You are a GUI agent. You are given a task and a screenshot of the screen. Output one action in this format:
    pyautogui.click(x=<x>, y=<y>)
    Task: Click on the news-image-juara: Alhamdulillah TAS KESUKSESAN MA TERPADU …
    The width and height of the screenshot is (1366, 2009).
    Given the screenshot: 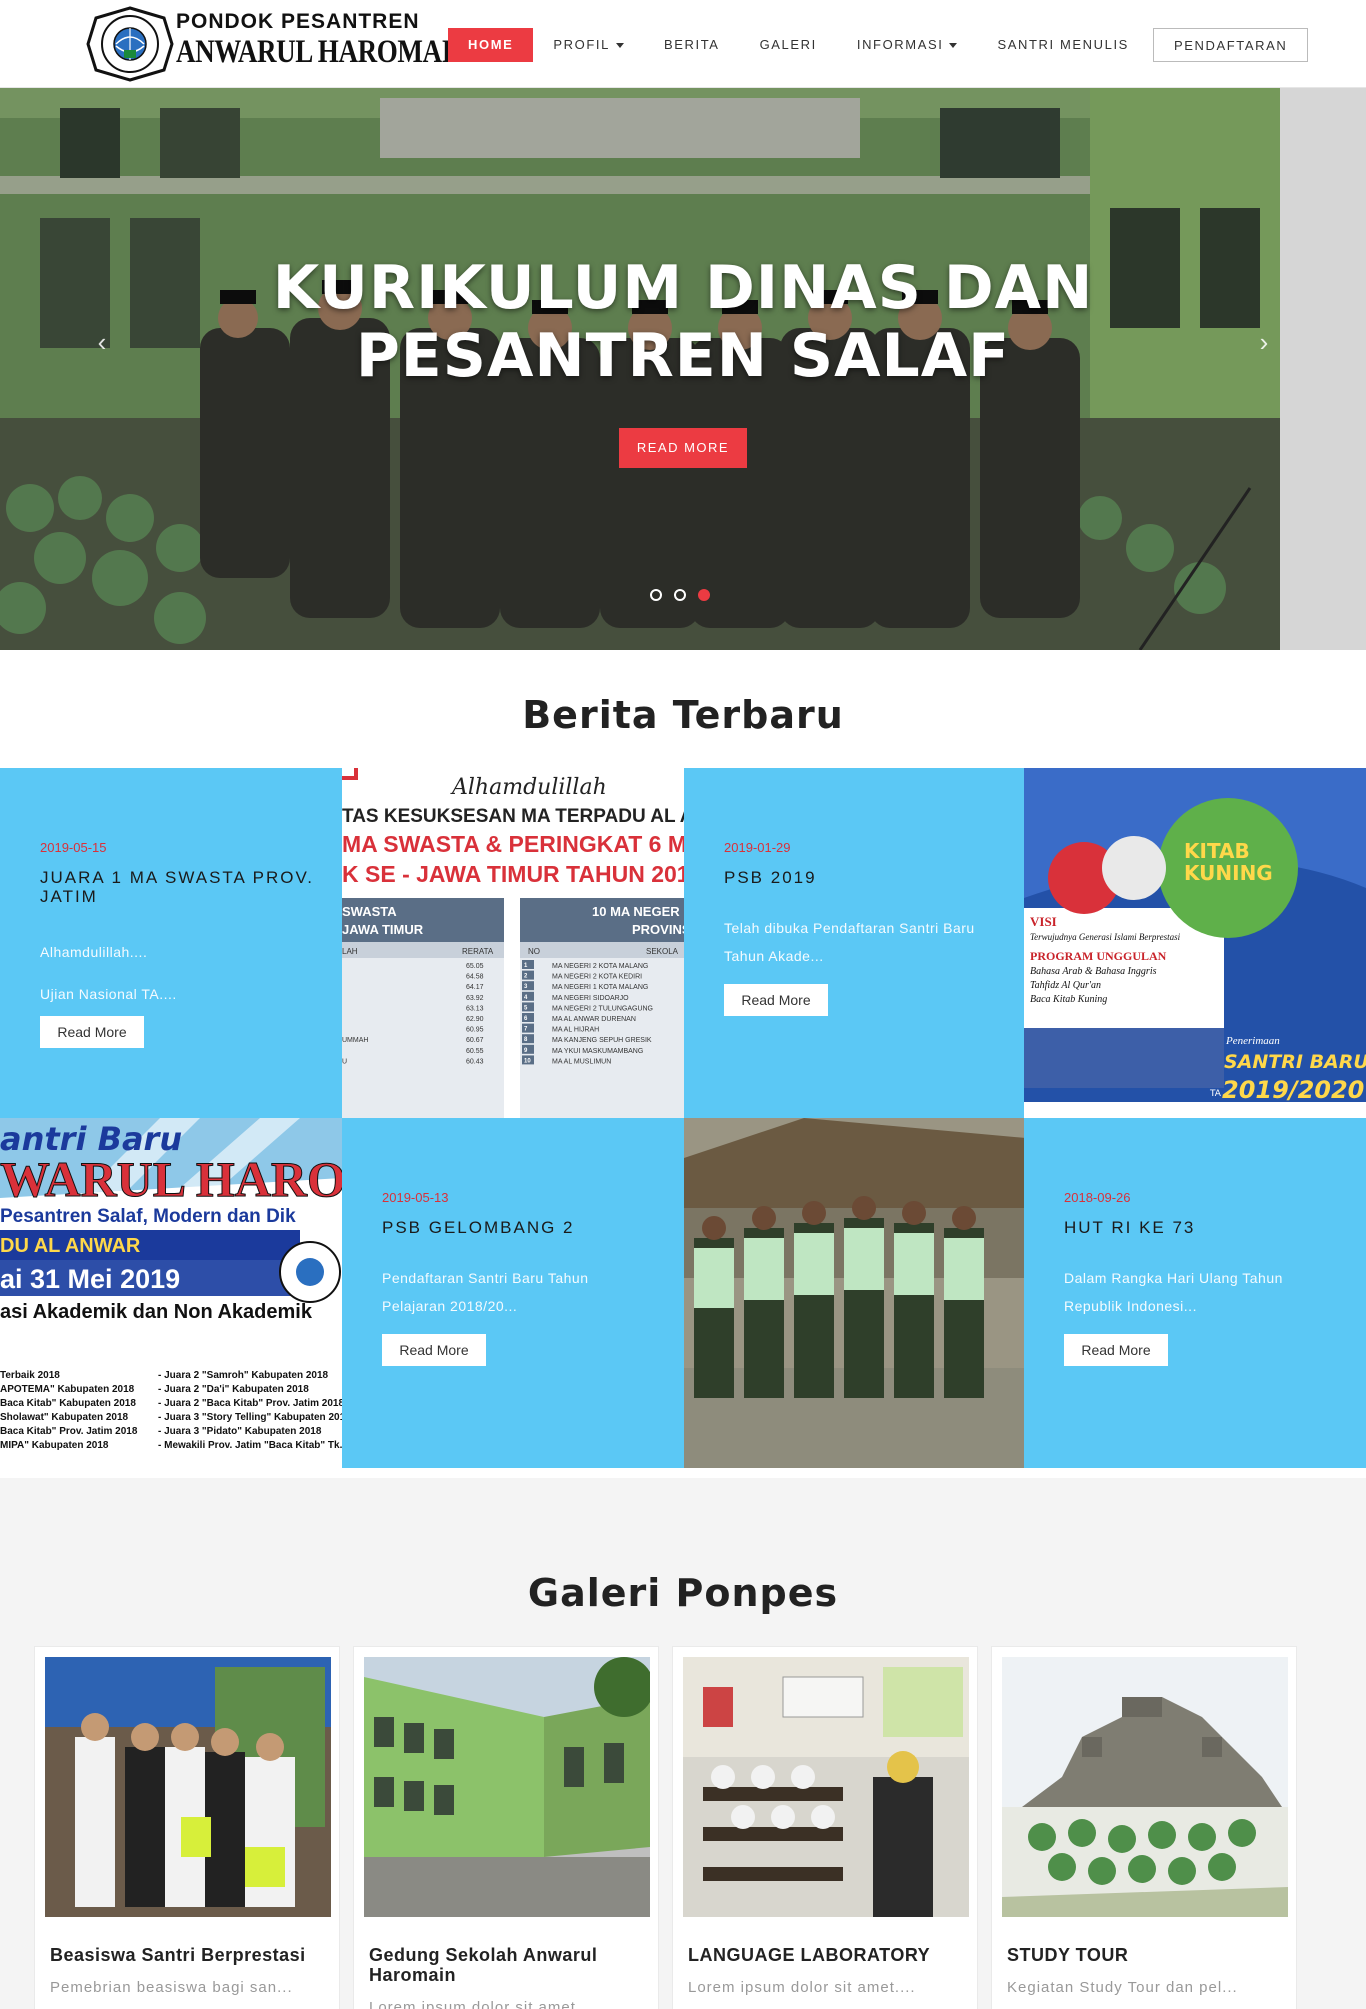 What is the action you would take?
    pyautogui.click(x=513, y=943)
    